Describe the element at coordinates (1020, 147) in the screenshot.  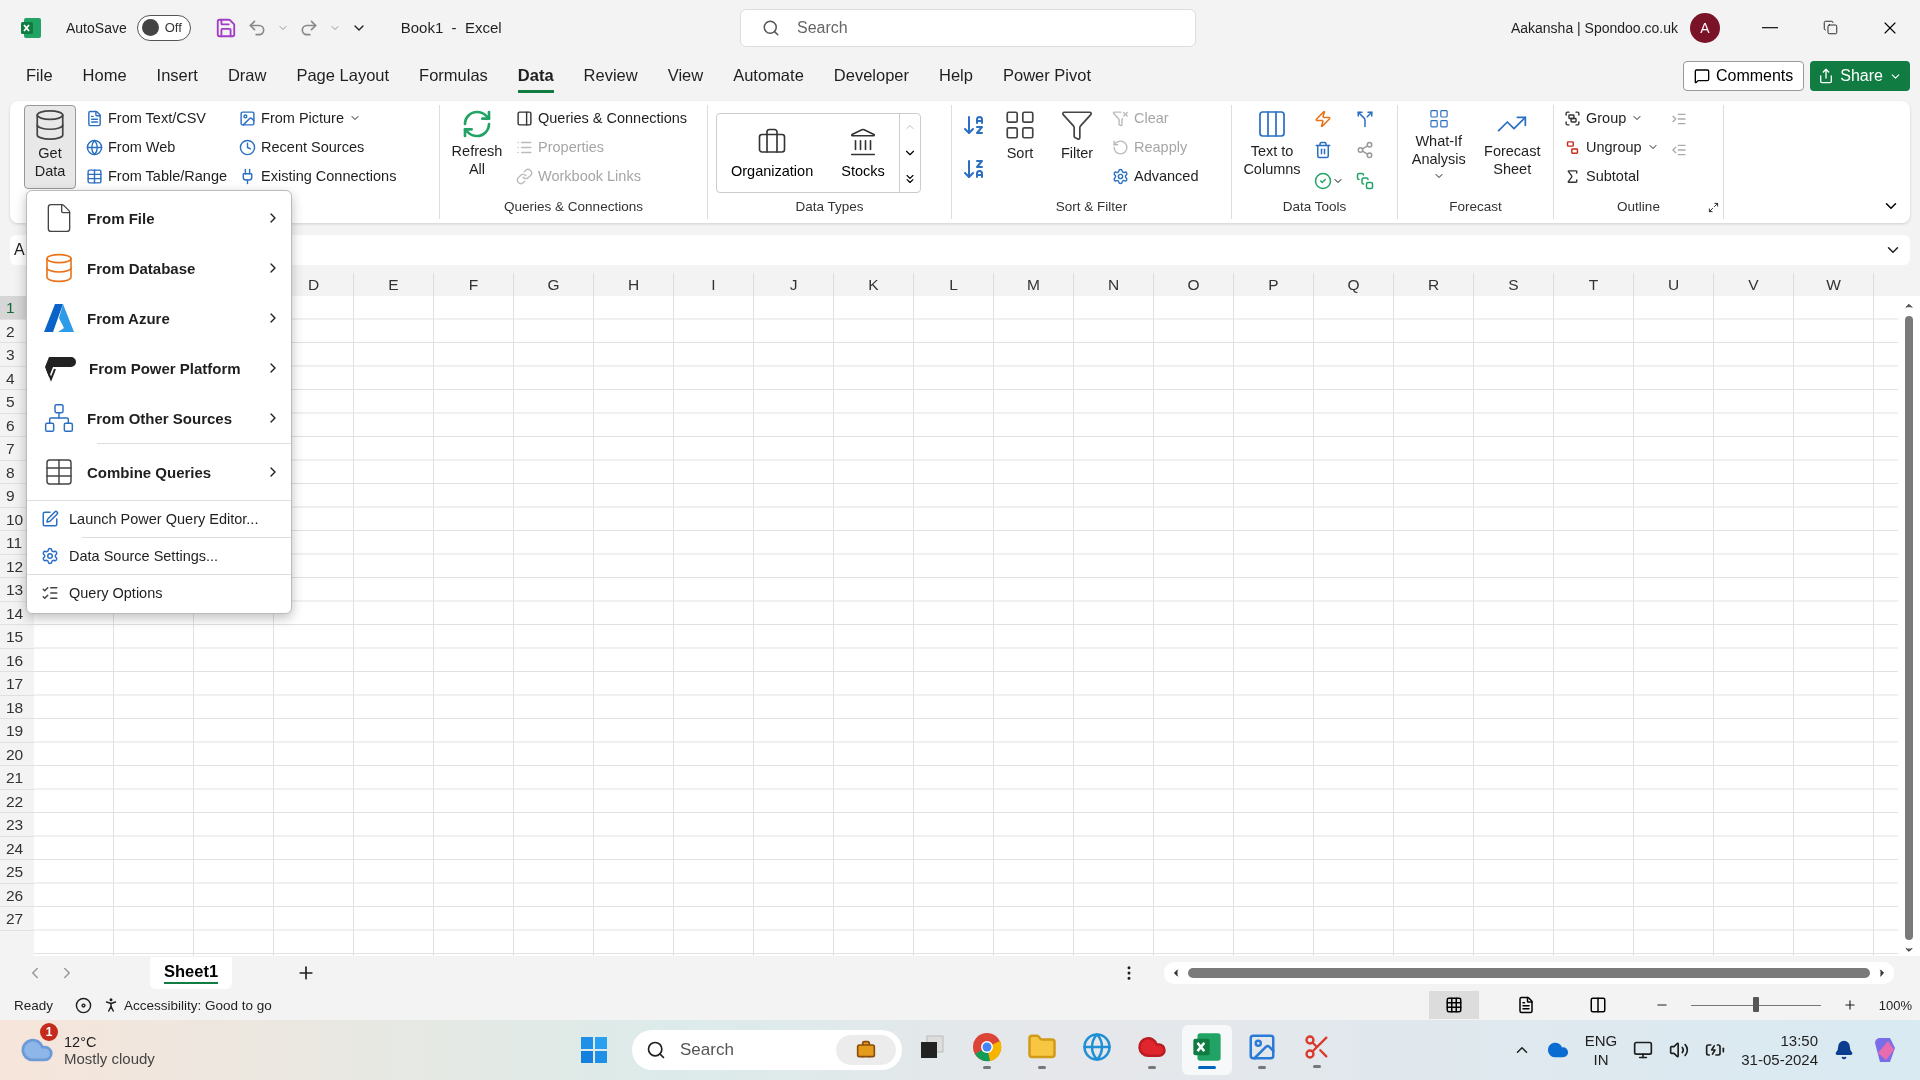
I see `sort-button: Sort` at that location.